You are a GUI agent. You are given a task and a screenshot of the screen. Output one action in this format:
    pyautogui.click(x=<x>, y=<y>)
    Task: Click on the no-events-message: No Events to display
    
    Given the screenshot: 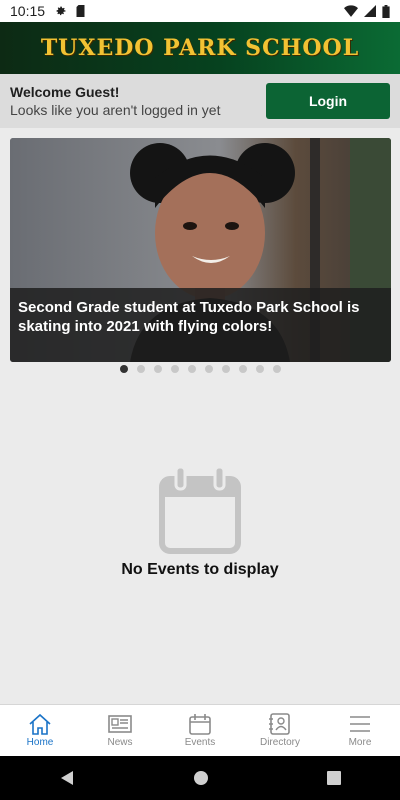 What is the action you would take?
    pyautogui.click(x=200, y=569)
    